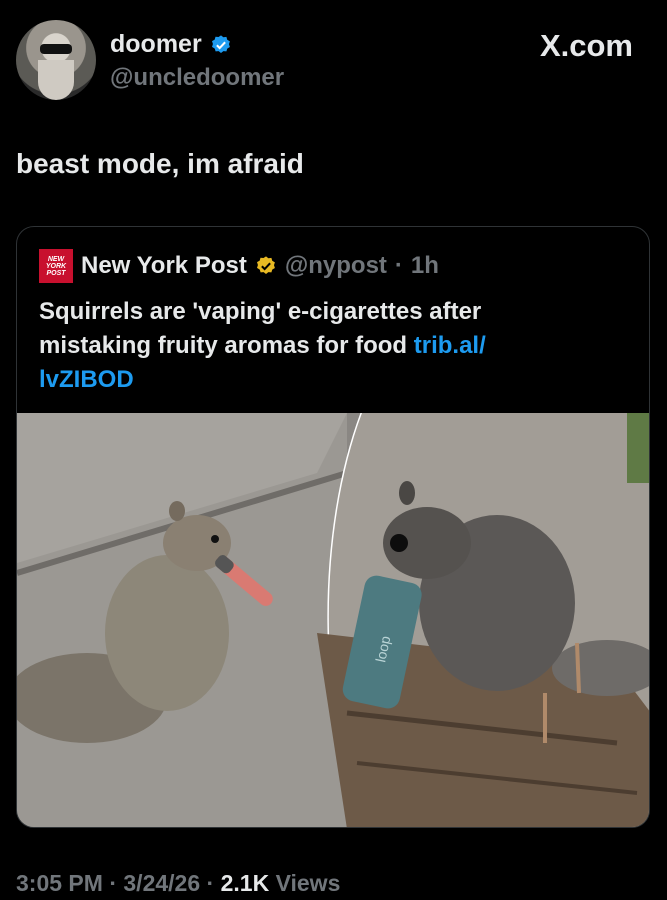 The image size is (667, 900). I want to click on nypost-logo-icon: NEW YORK POST, so click(56, 266).